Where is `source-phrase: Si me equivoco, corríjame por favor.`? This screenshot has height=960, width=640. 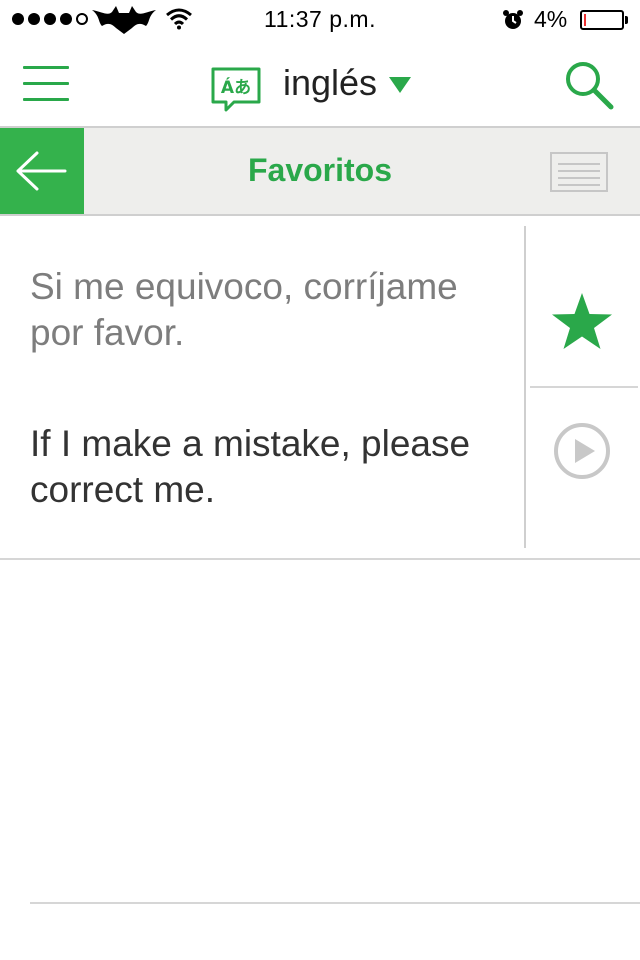 source-phrase: Si me equivoco, corríjame por favor. is located at coordinates (244, 309).